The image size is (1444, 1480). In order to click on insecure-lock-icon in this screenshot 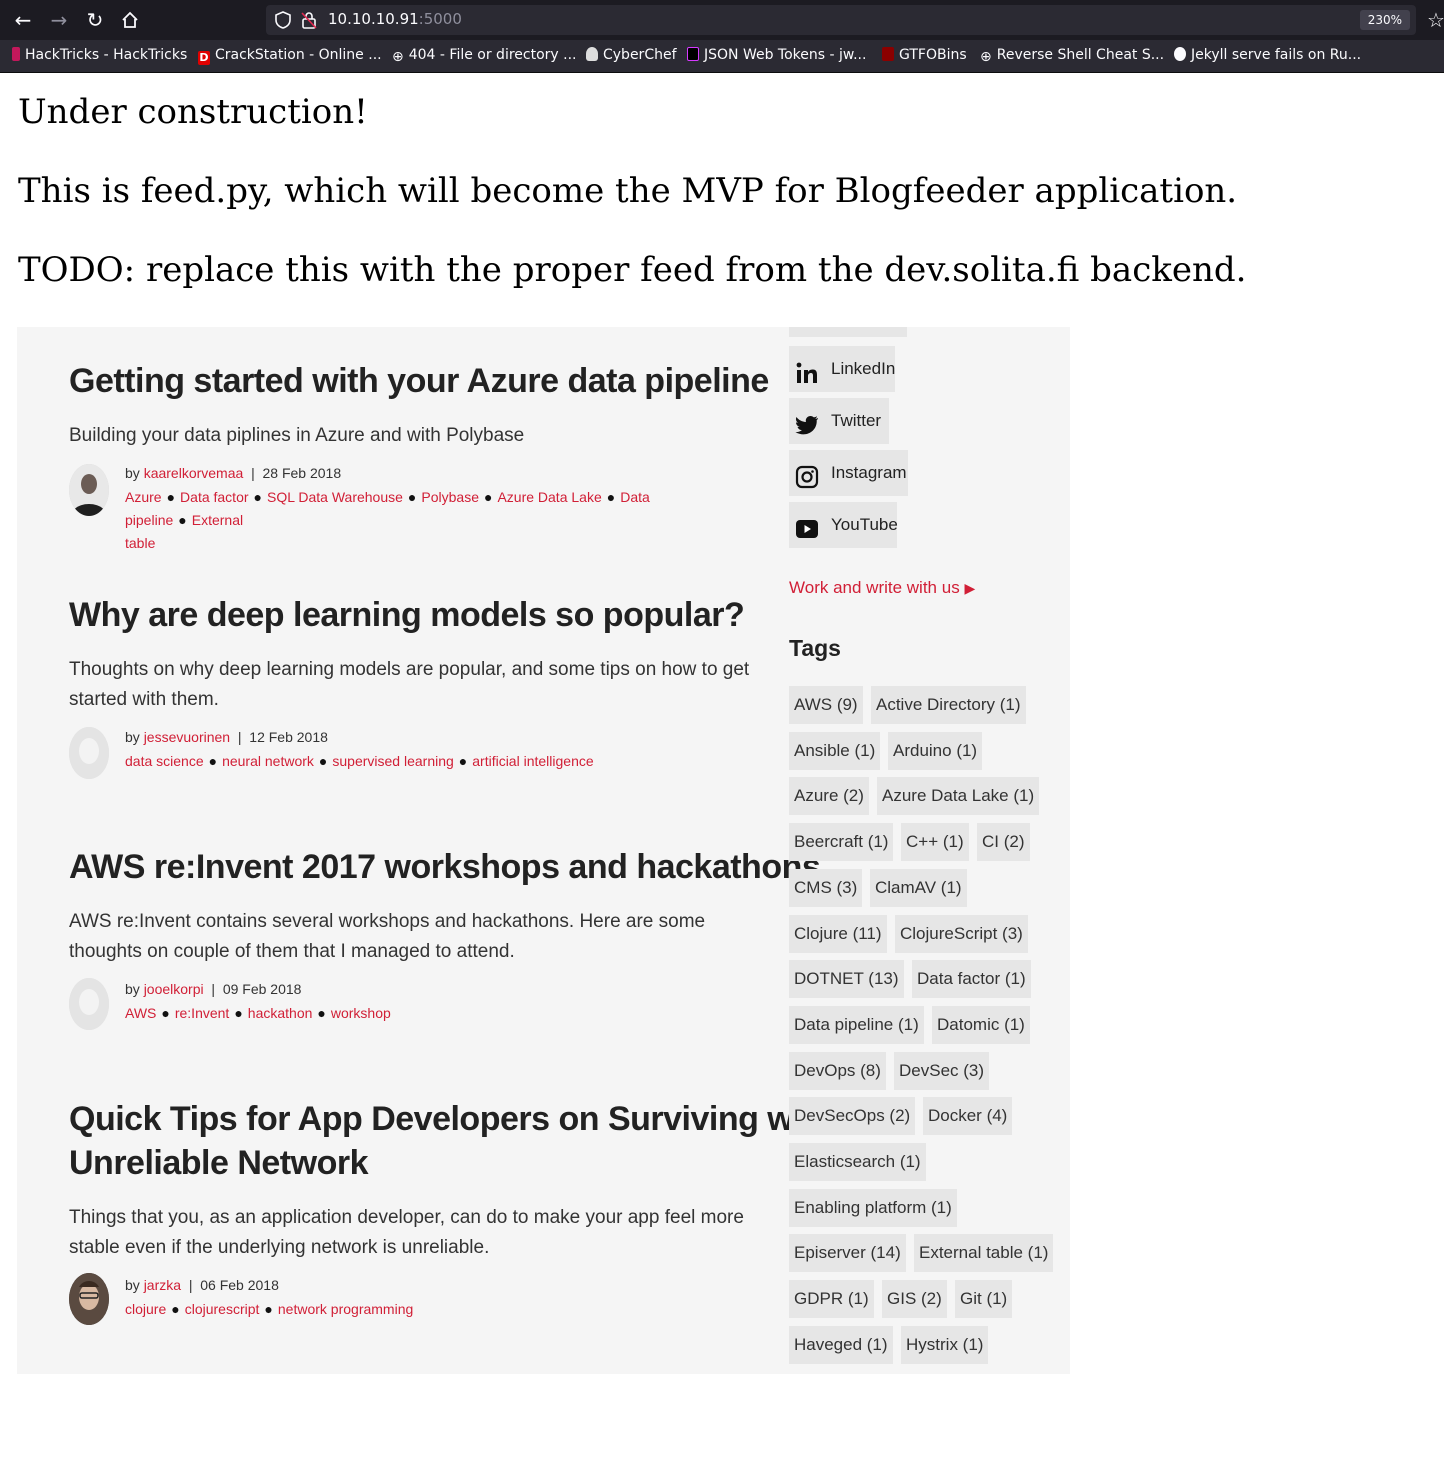, I will do `click(309, 22)`.